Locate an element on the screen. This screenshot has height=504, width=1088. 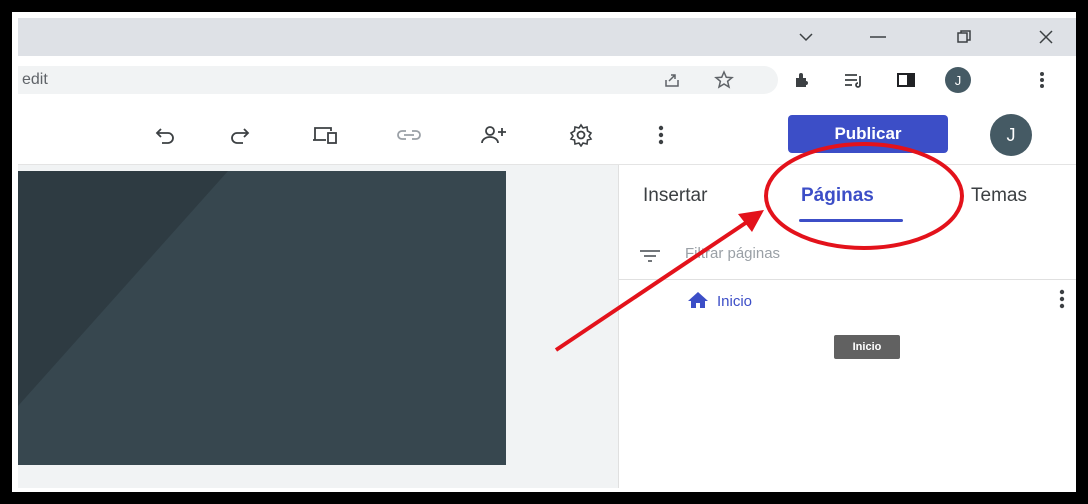
tab-temas: Temas is located at coordinates (999, 196).